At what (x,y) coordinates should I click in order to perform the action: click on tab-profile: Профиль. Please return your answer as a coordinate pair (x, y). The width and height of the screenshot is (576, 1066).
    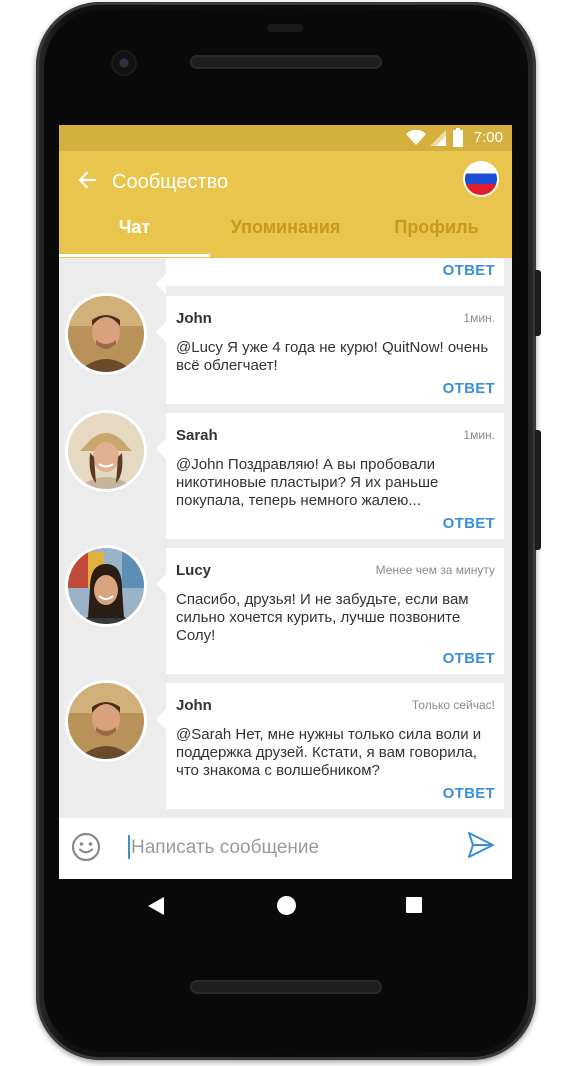
    Looking at the image, I should click on (436, 237).